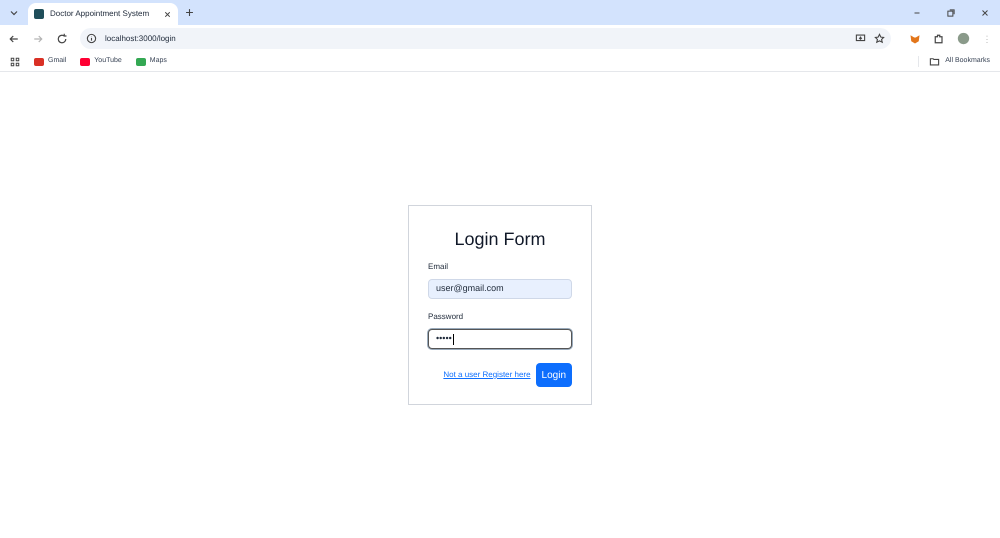 The image size is (1000, 538). What do you see at coordinates (15, 61) in the screenshot?
I see `apps-icon` at bounding box center [15, 61].